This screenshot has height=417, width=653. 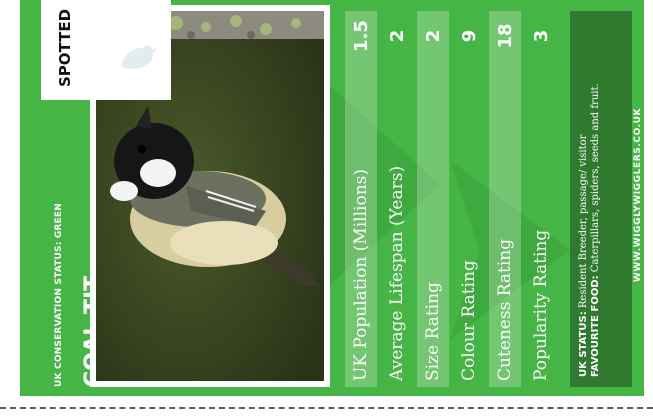 I want to click on stat-row-popularity: Popularity Rating 3, so click(x=541, y=199).